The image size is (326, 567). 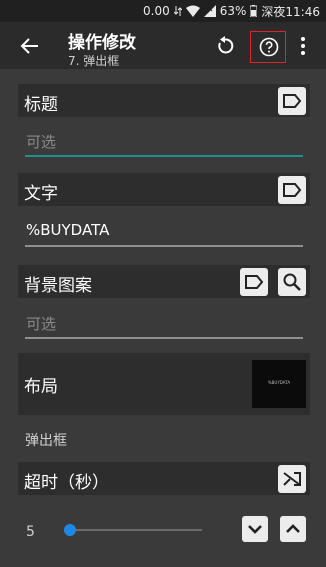 What do you see at coordinates (225, 46) in the screenshot?
I see `undo-icon` at bounding box center [225, 46].